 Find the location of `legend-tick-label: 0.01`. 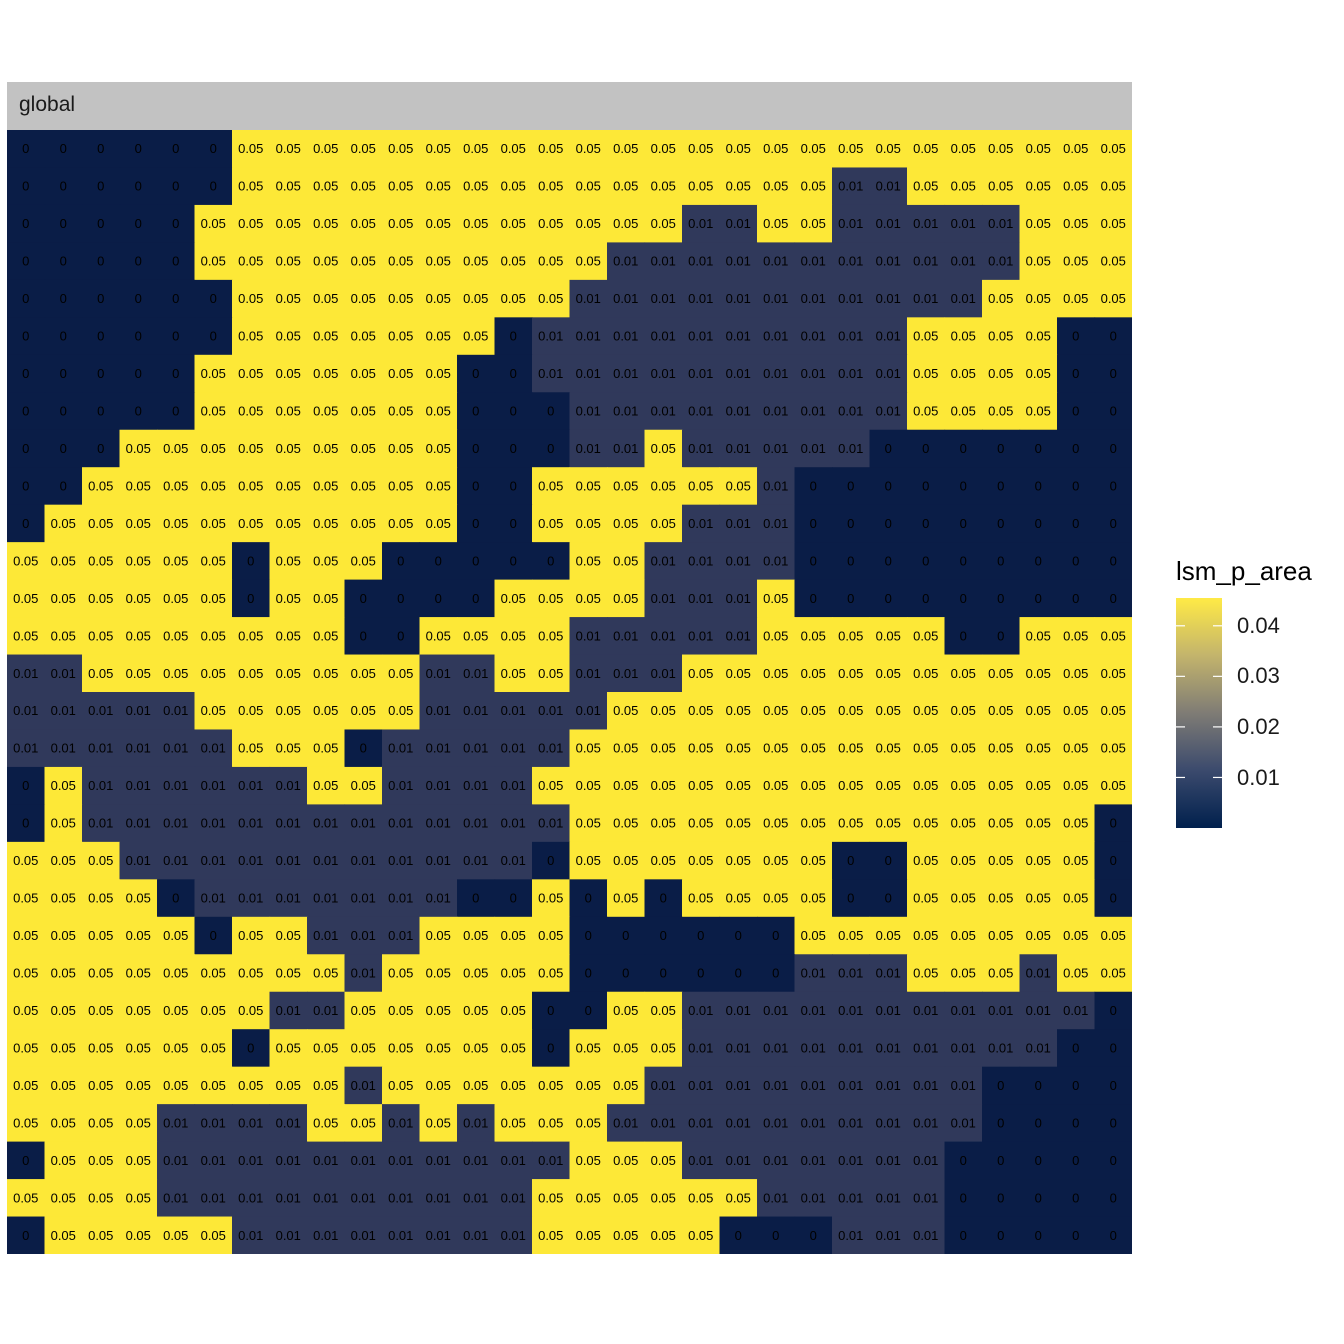

legend-tick-label: 0.01 is located at coordinates (1258, 777).